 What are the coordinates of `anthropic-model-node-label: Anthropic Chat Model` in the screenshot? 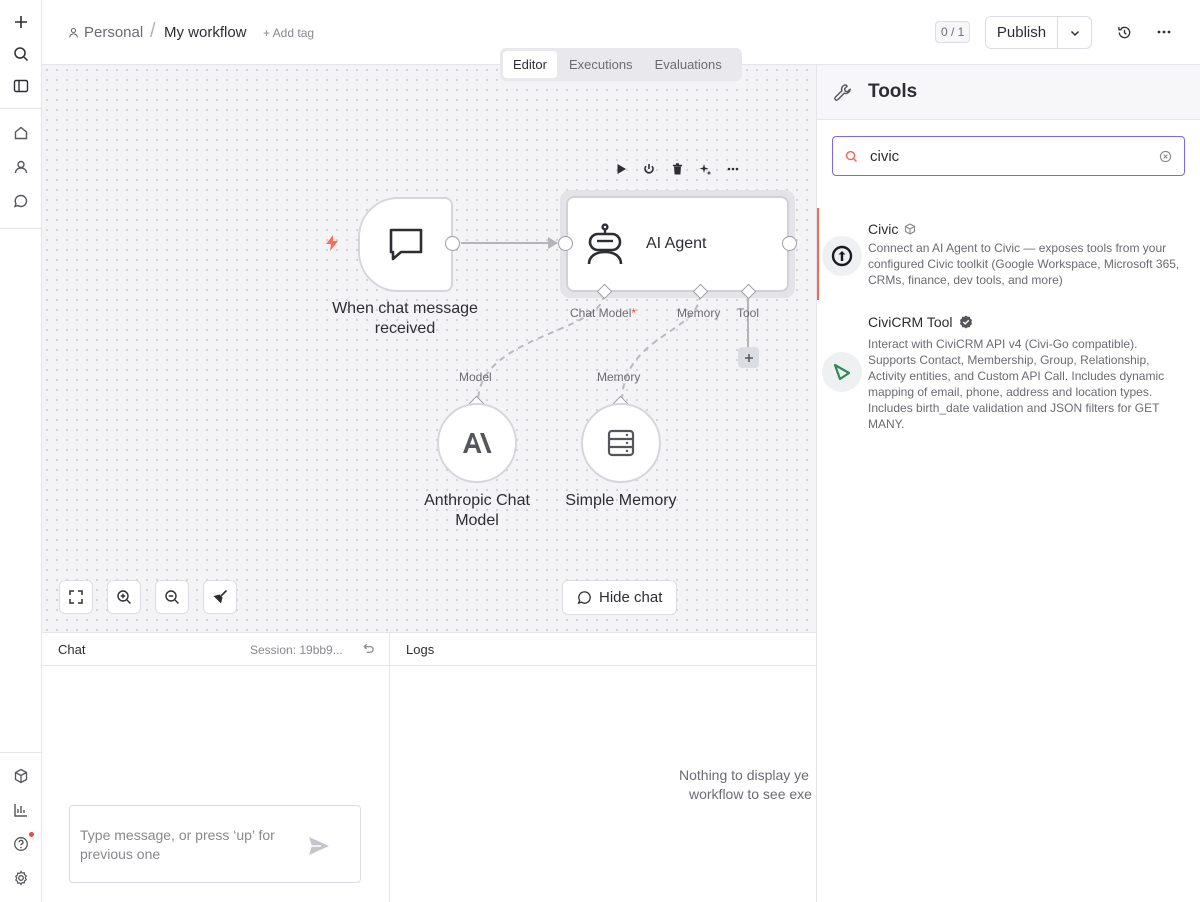 It's located at (477, 510).